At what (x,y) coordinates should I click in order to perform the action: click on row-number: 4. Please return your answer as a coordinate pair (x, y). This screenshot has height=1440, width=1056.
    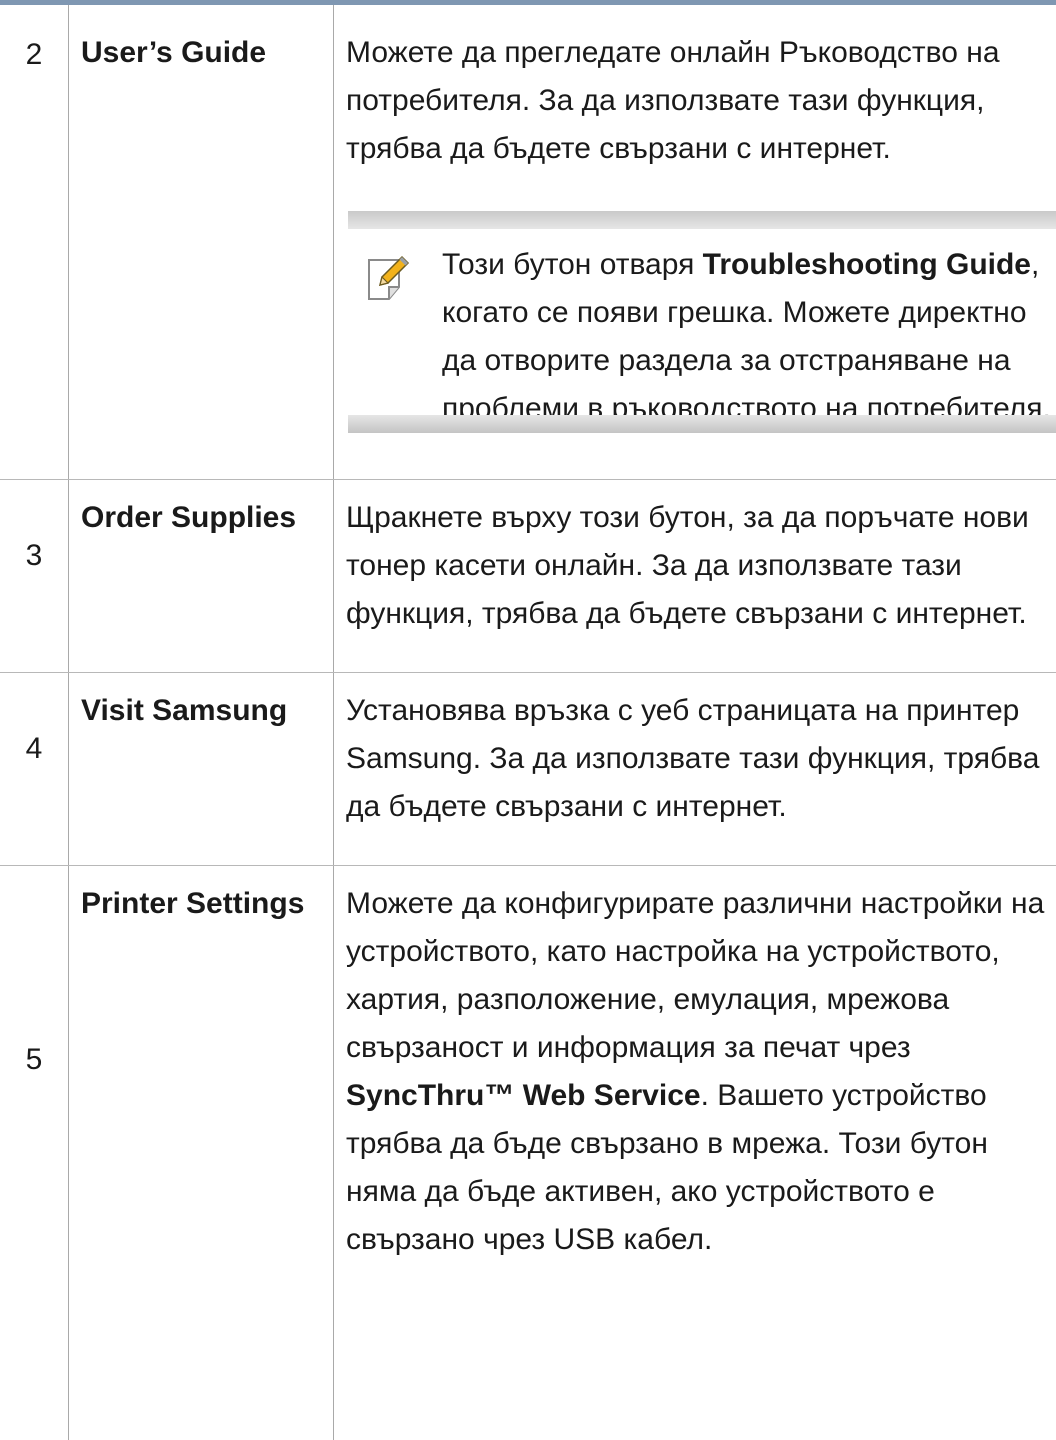
    Looking at the image, I should click on (34, 769).